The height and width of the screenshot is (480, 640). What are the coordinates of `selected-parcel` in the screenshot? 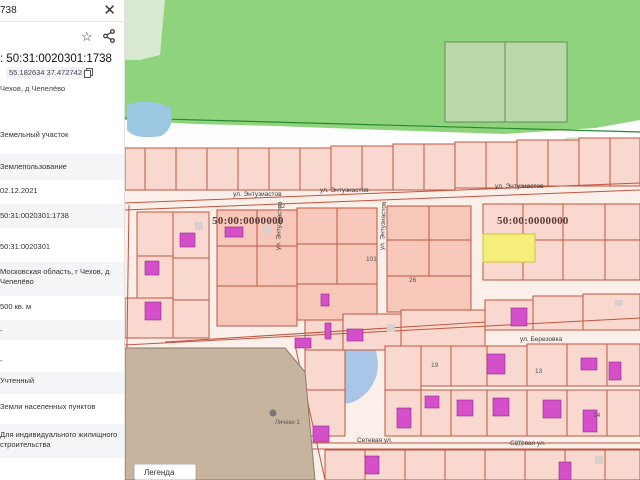 It's located at (509, 248).